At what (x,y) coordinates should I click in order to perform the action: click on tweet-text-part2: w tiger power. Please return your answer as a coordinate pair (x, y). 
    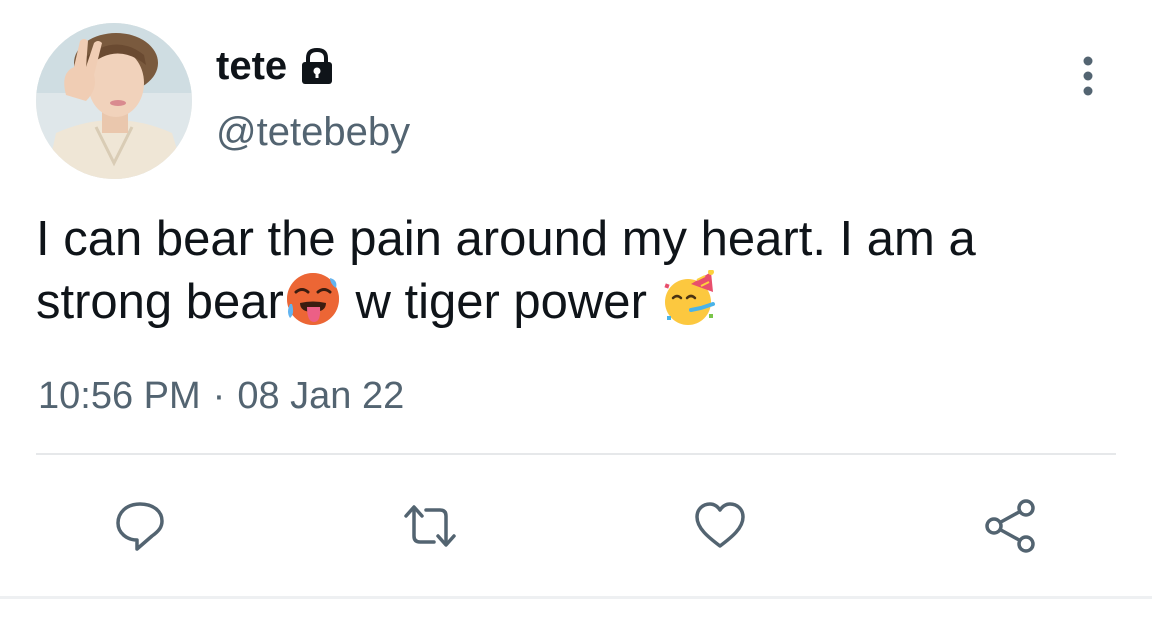
    Looking at the image, I should click on (501, 302).